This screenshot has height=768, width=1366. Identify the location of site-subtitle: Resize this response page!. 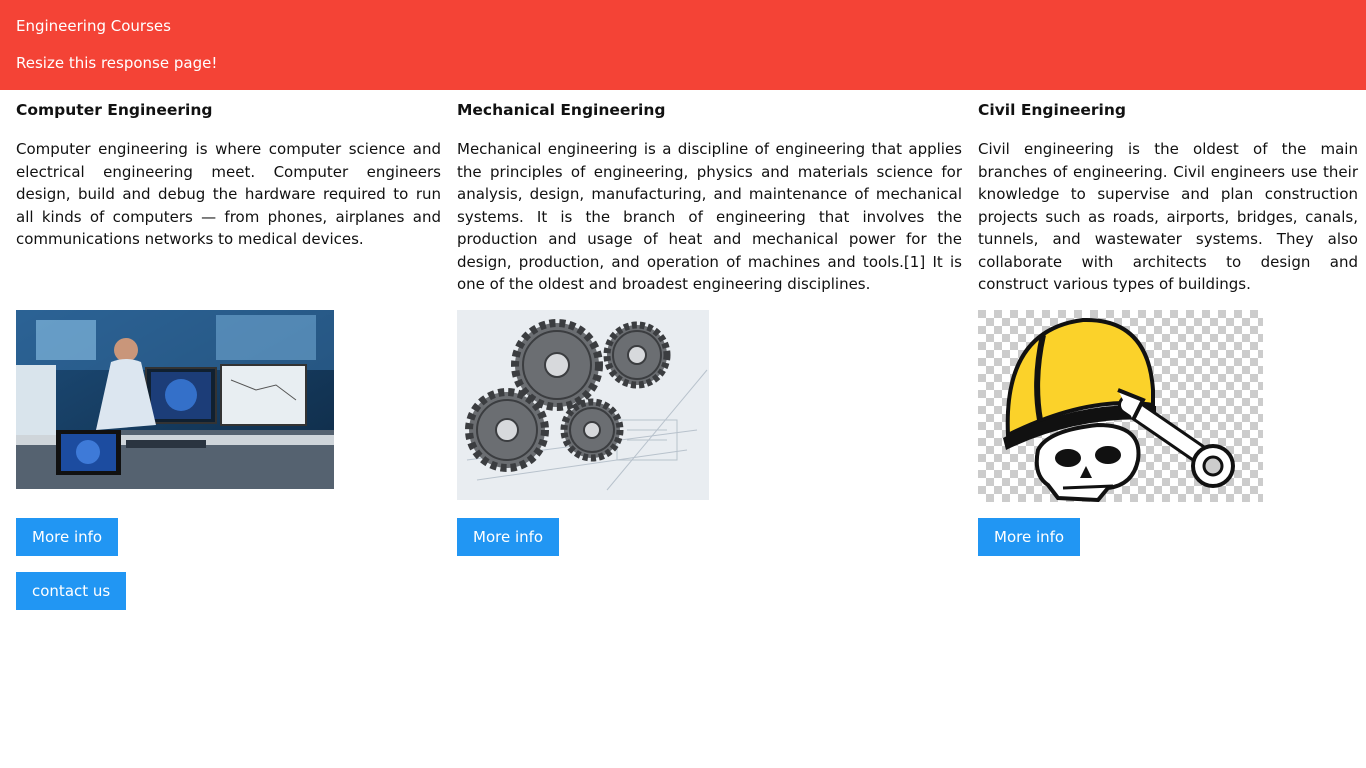
(117, 63).